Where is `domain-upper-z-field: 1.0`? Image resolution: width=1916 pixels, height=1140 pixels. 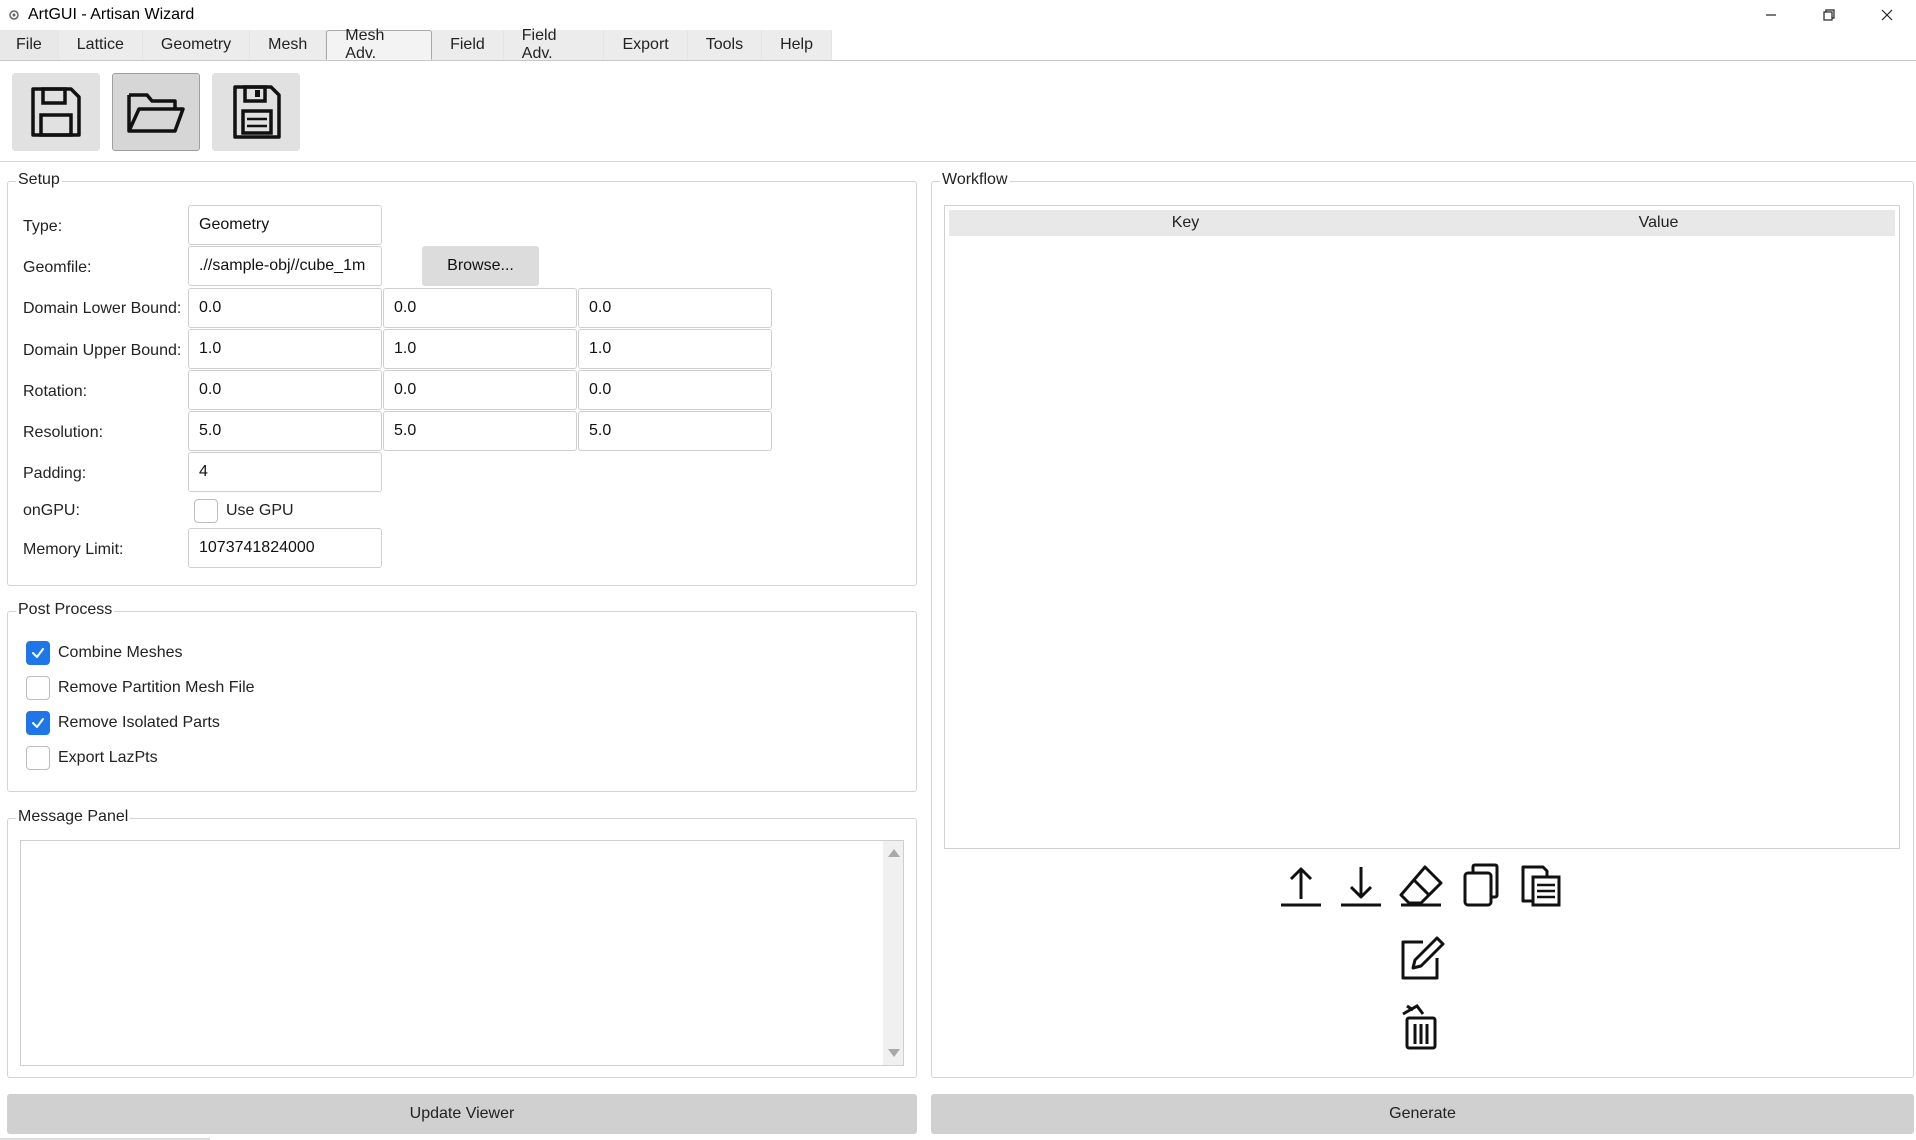
domain-upper-z-field: 1.0 is located at coordinates (675, 349).